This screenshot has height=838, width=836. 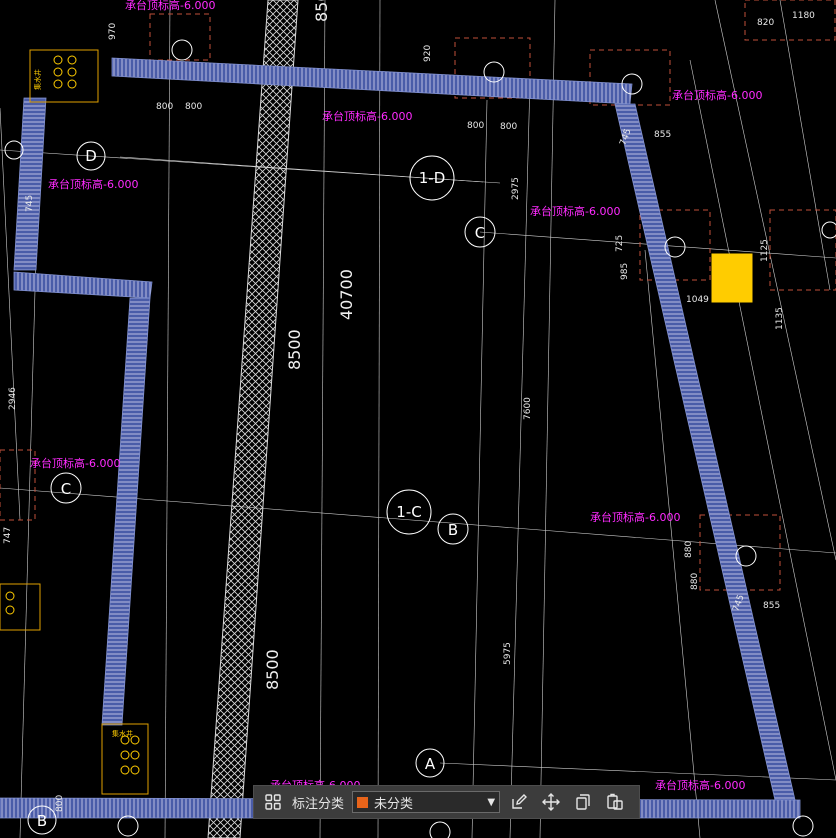 What do you see at coordinates (408, 512) in the screenshot?
I see `svg-text: 1-C` at bounding box center [408, 512].